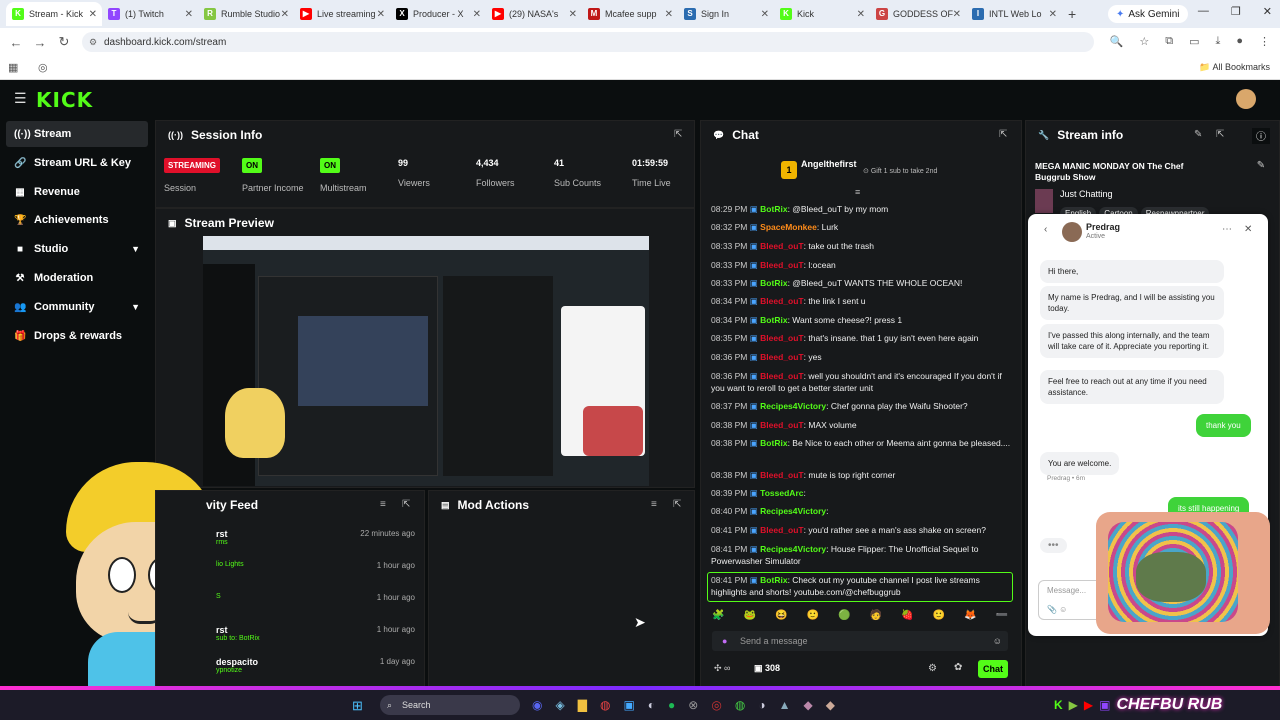 The height and width of the screenshot is (720, 1280). I want to click on extensions-icon: ⧉, so click(1169, 41).